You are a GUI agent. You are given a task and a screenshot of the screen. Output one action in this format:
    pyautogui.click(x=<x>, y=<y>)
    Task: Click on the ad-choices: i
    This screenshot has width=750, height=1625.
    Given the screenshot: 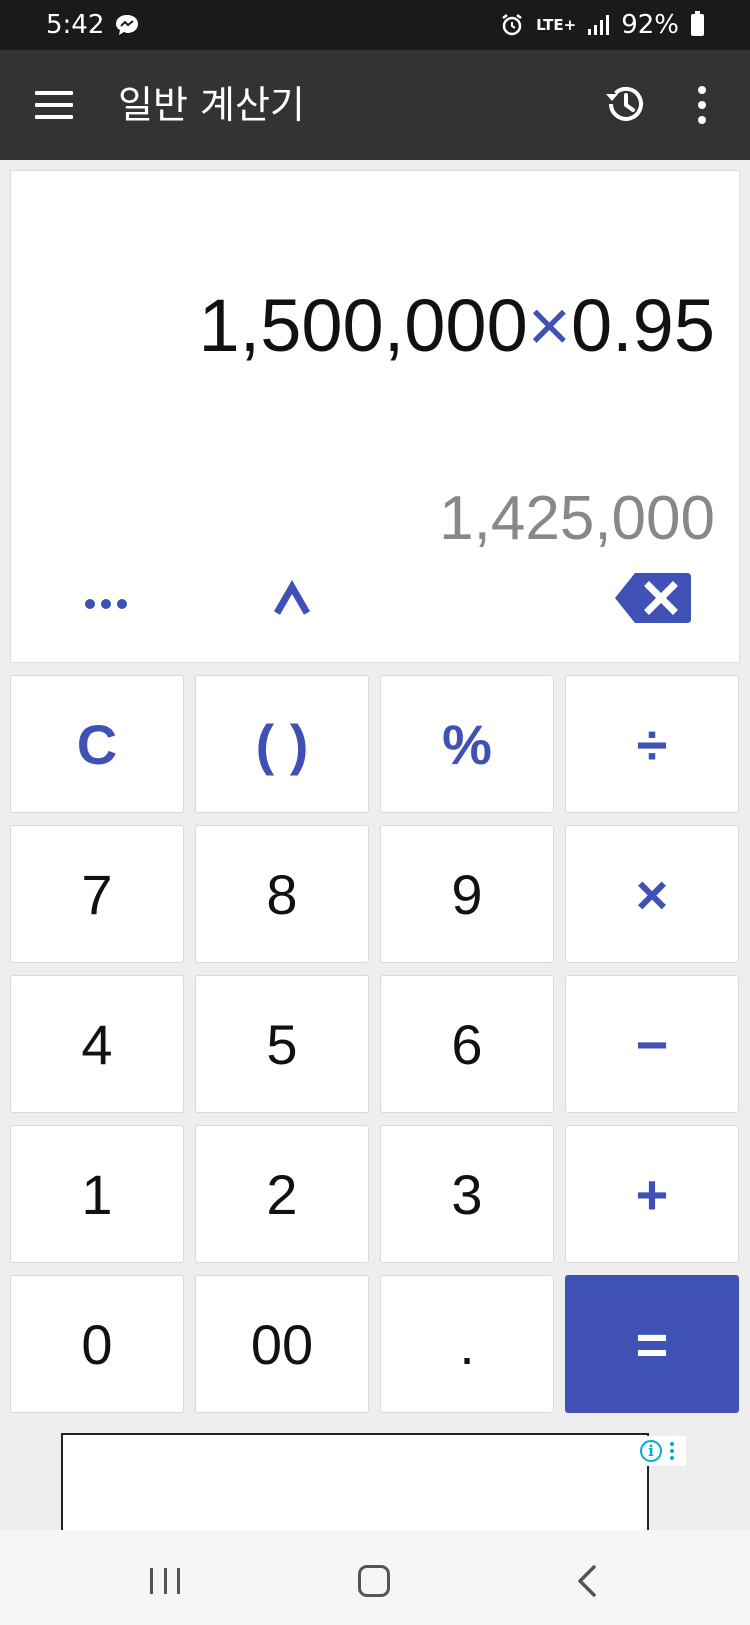 What is the action you would take?
    pyautogui.click(x=657, y=1451)
    